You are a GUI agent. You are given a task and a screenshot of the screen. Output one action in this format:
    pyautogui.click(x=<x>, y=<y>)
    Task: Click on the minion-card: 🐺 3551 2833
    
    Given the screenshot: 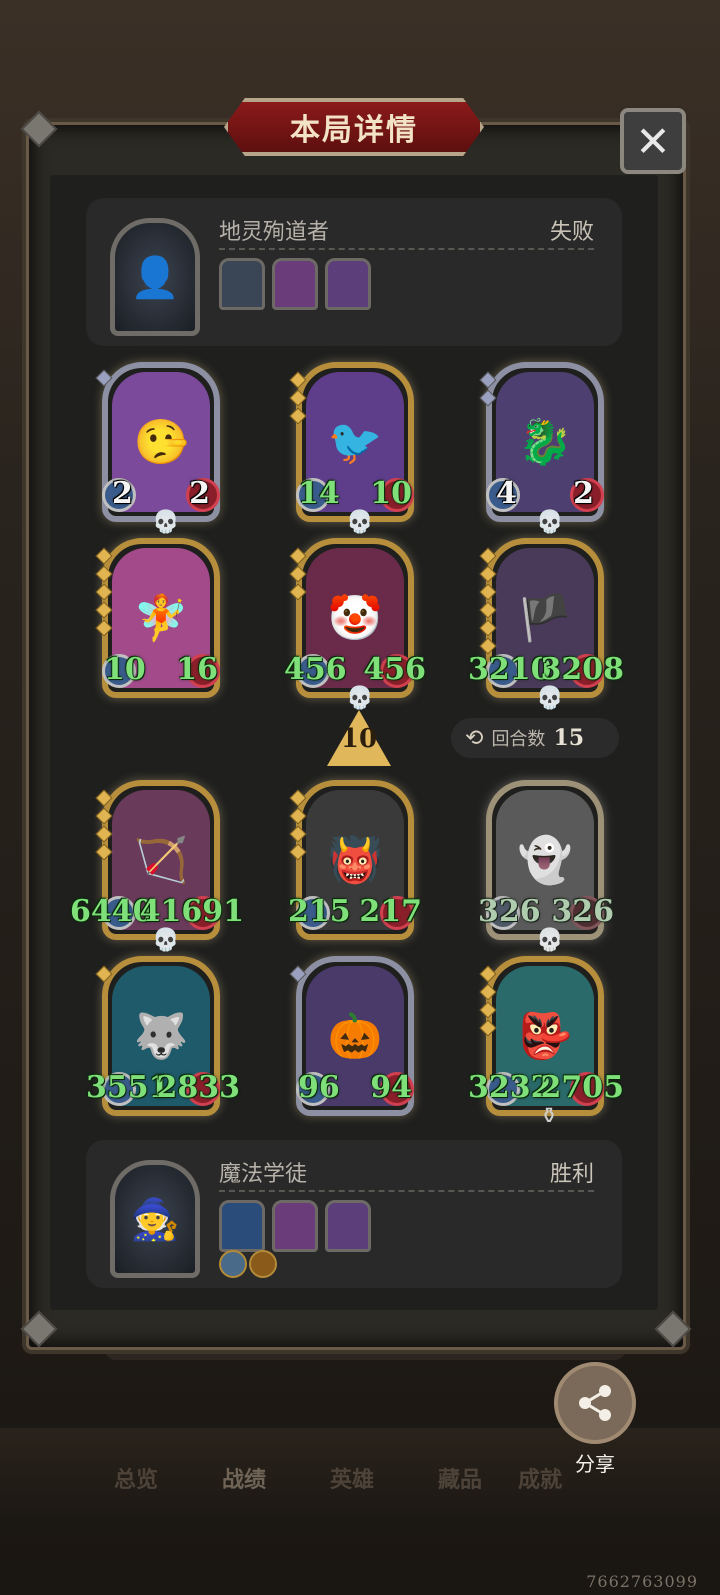 What is the action you would take?
    pyautogui.click(x=163, y=1036)
    